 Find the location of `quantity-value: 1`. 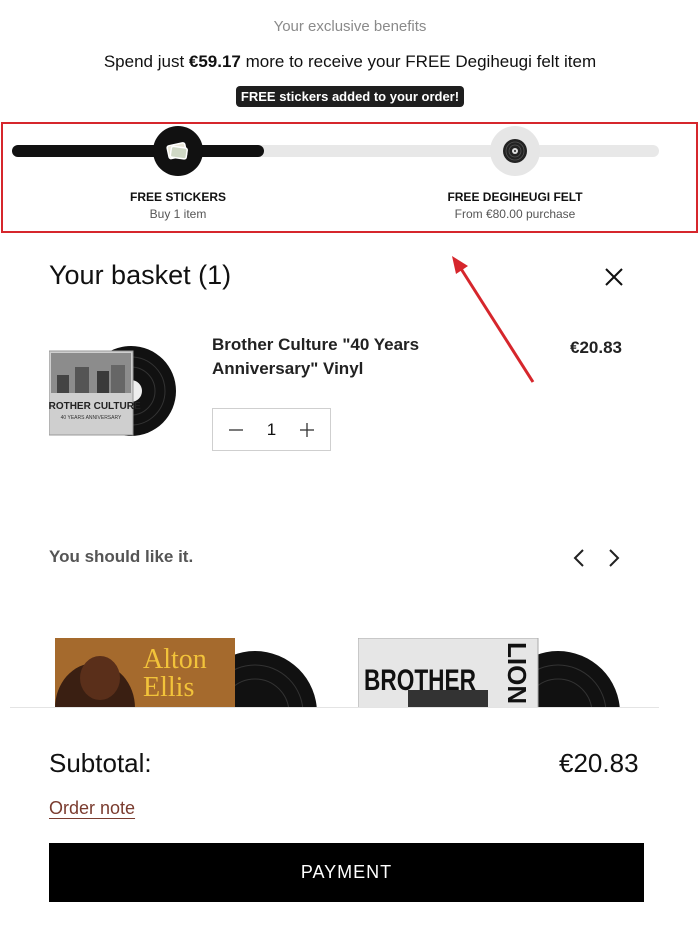

quantity-value: 1 is located at coordinates (271, 430).